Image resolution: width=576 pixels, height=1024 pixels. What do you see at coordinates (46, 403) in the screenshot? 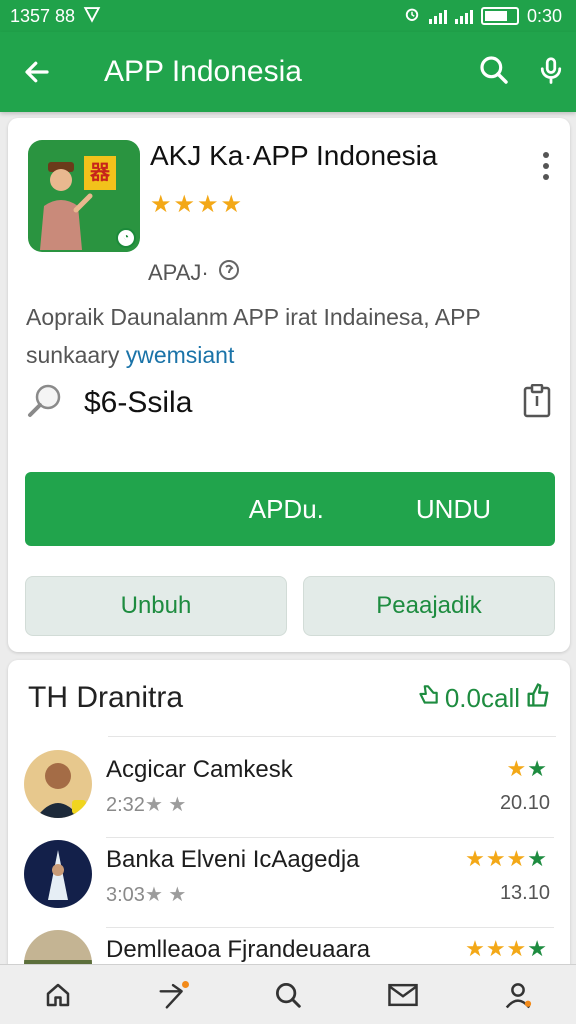
I see `magnifier-icon` at bounding box center [46, 403].